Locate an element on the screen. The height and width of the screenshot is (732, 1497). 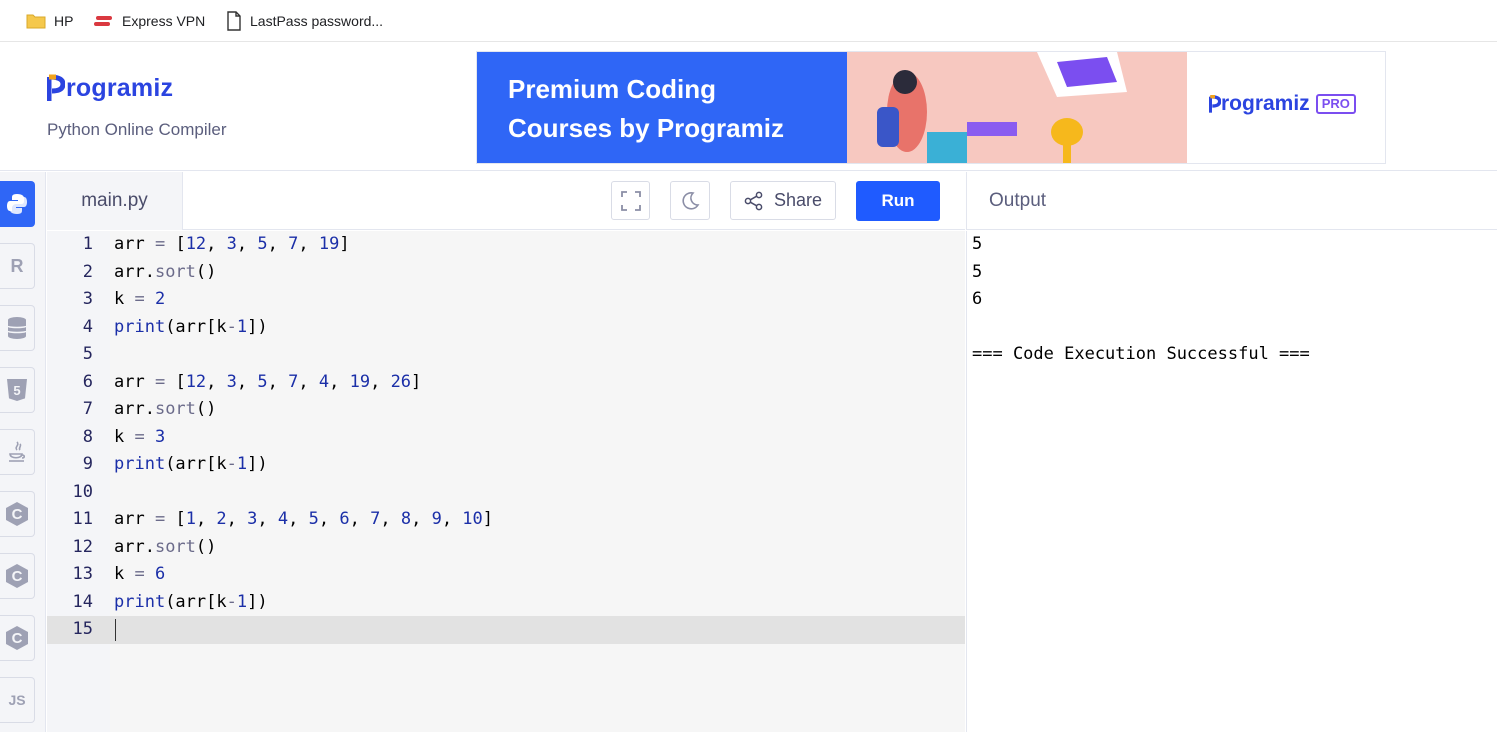
pro-badge: PRO is located at coordinates (1335, 104).